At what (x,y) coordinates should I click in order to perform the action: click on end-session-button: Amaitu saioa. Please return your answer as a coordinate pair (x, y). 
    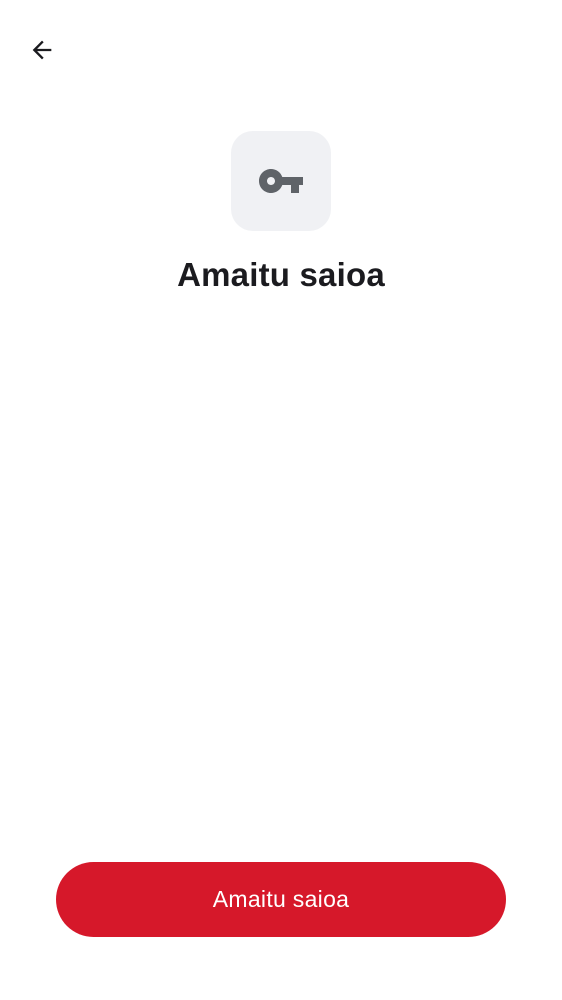
    Looking at the image, I should click on (281, 899).